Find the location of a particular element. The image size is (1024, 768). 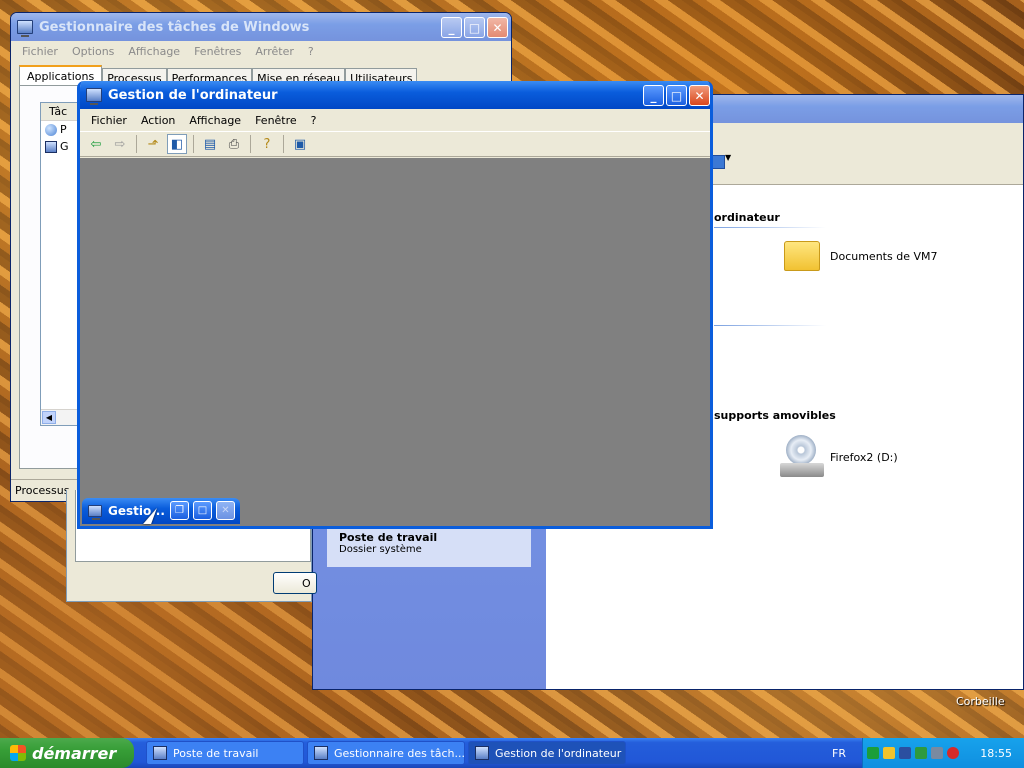

taskbar-item-poste-de-travail: Poste de travail is located at coordinates (225, 753).